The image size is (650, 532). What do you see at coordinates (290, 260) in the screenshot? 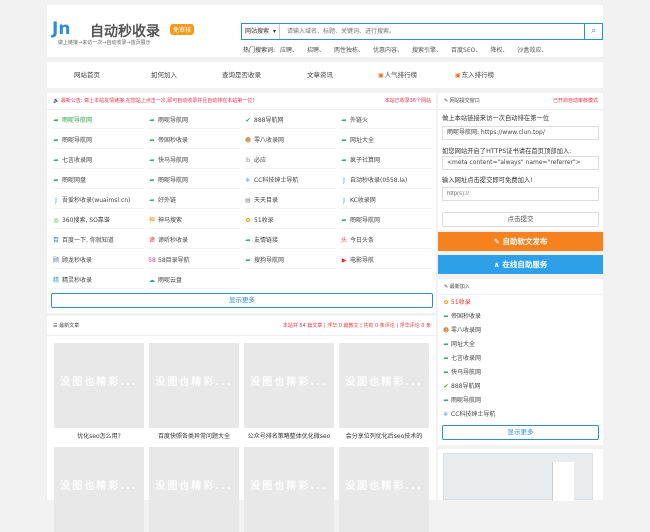
I see `site-link: ➦ 搜狗导航网` at bounding box center [290, 260].